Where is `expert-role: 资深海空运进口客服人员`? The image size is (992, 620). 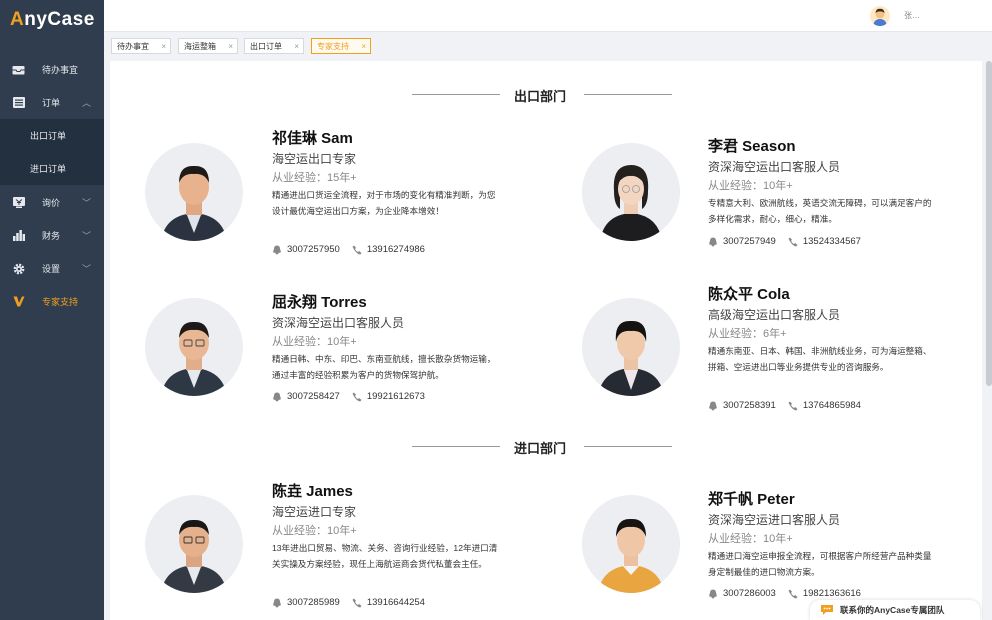 expert-role: 资深海空运进口客服人员 is located at coordinates (774, 520).